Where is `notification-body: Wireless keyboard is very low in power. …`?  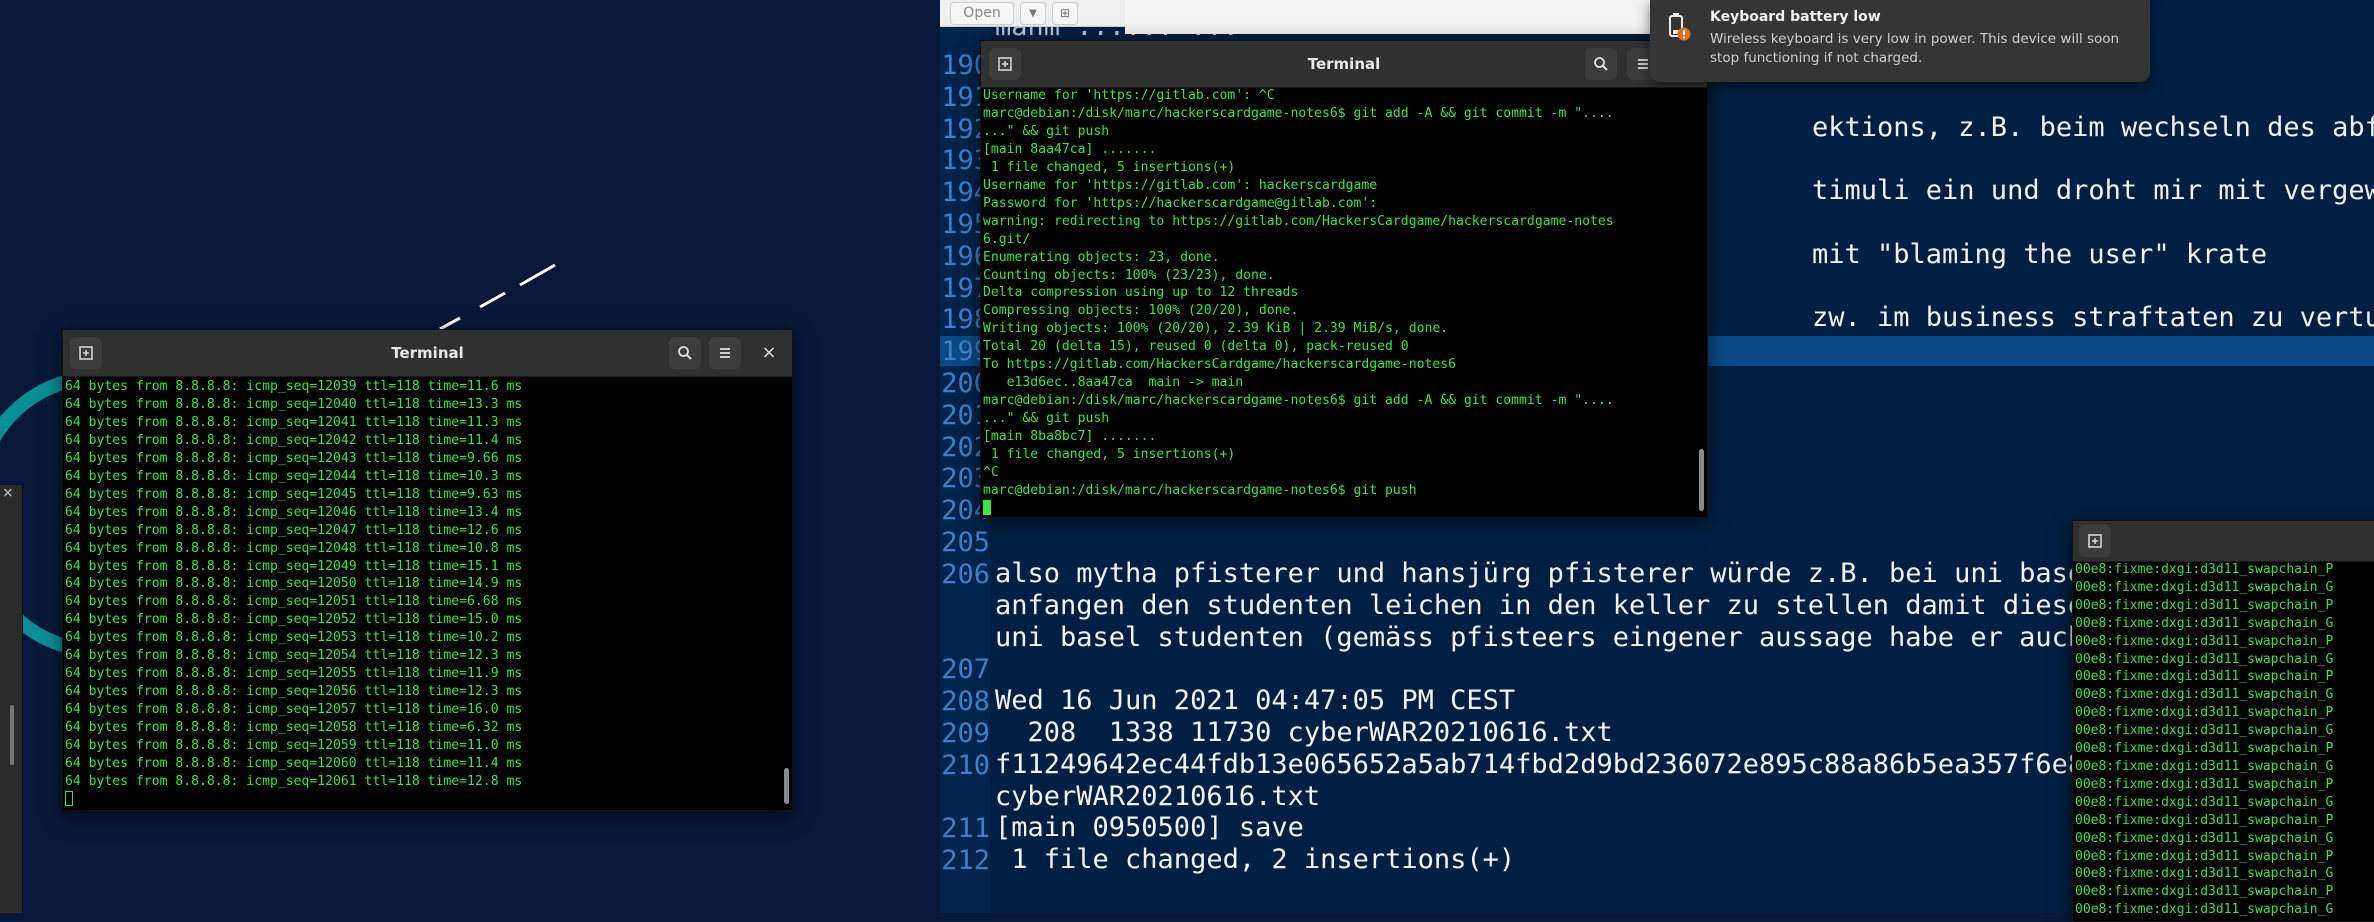 notification-body: Wireless keyboard is very low in power. … is located at coordinates (1915, 48).